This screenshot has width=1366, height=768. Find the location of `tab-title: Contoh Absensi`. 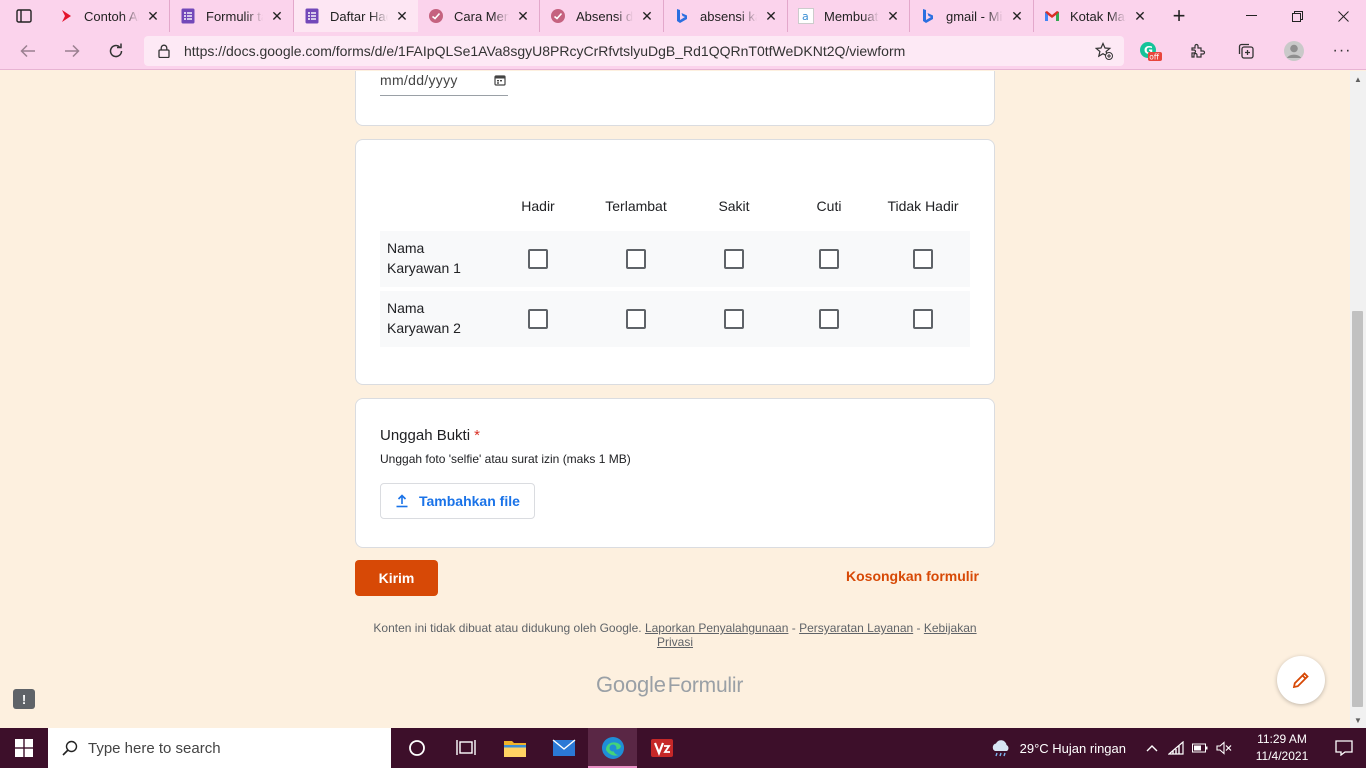

tab-title: Contoh Absensi is located at coordinates (111, 16).